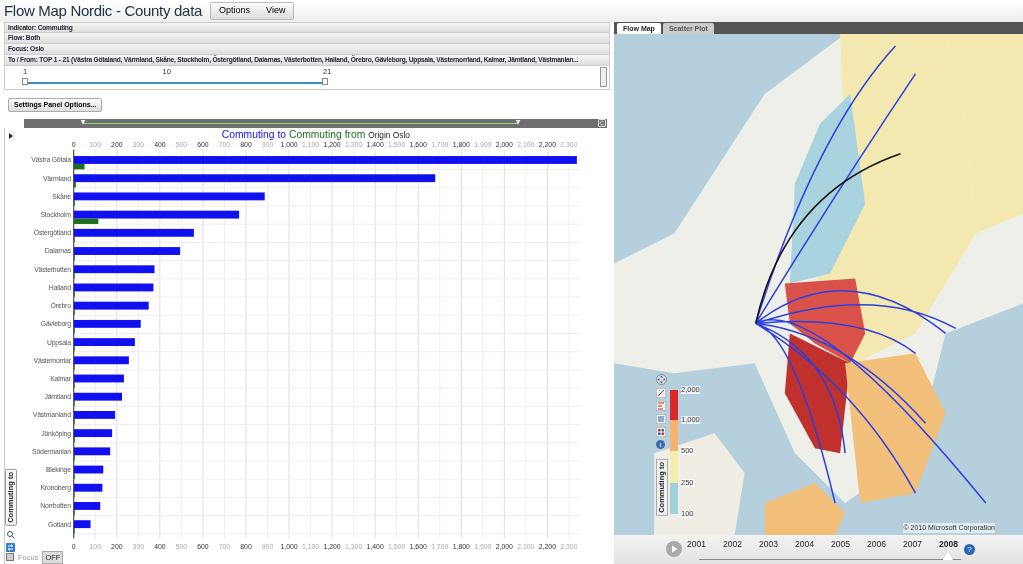 The height and width of the screenshot is (564, 1023). Describe the element at coordinates (603, 77) in the screenshot. I see `scroll-bar` at that location.